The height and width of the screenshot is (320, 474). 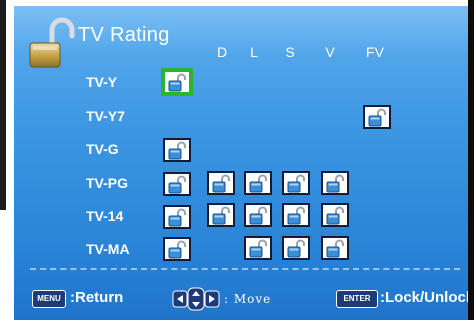 What do you see at coordinates (357, 299) in the screenshot?
I see `enter-key: ENTER` at bounding box center [357, 299].